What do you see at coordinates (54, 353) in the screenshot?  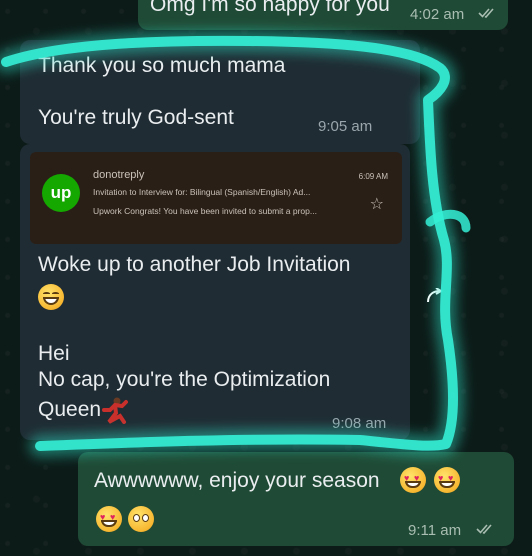 I see `message-text: Hei` at bounding box center [54, 353].